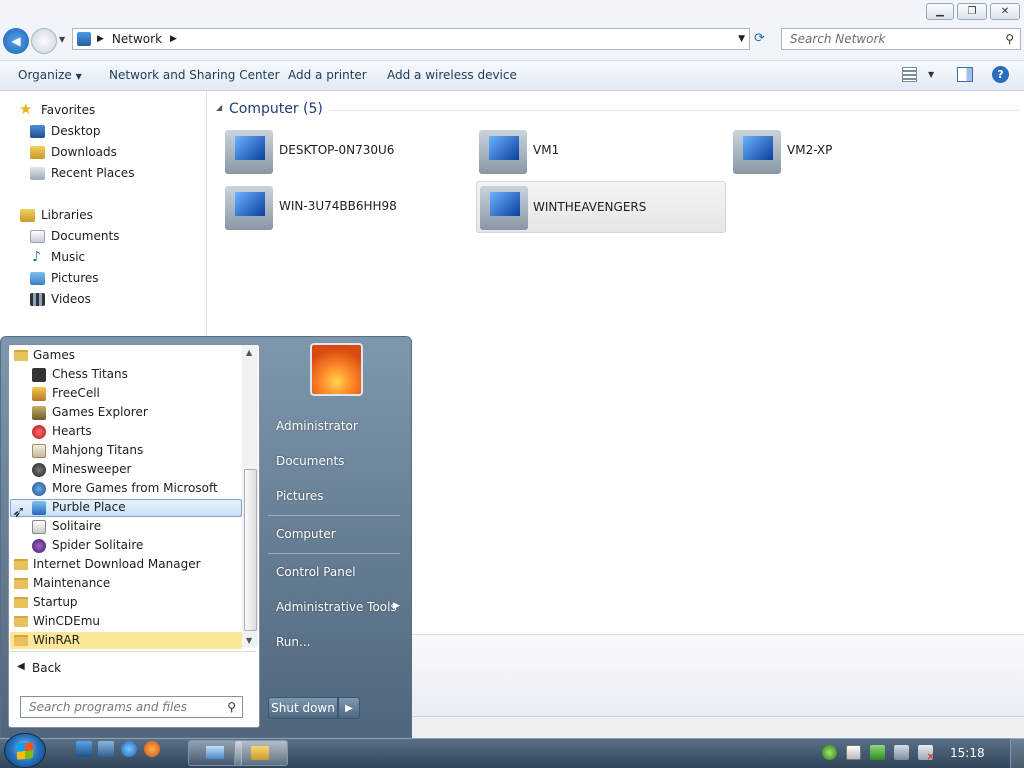 This screenshot has width=1024, height=768. What do you see at coordinates (909, 74) in the screenshot?
I see `change-view-icon` at bounding box center [909, 74].